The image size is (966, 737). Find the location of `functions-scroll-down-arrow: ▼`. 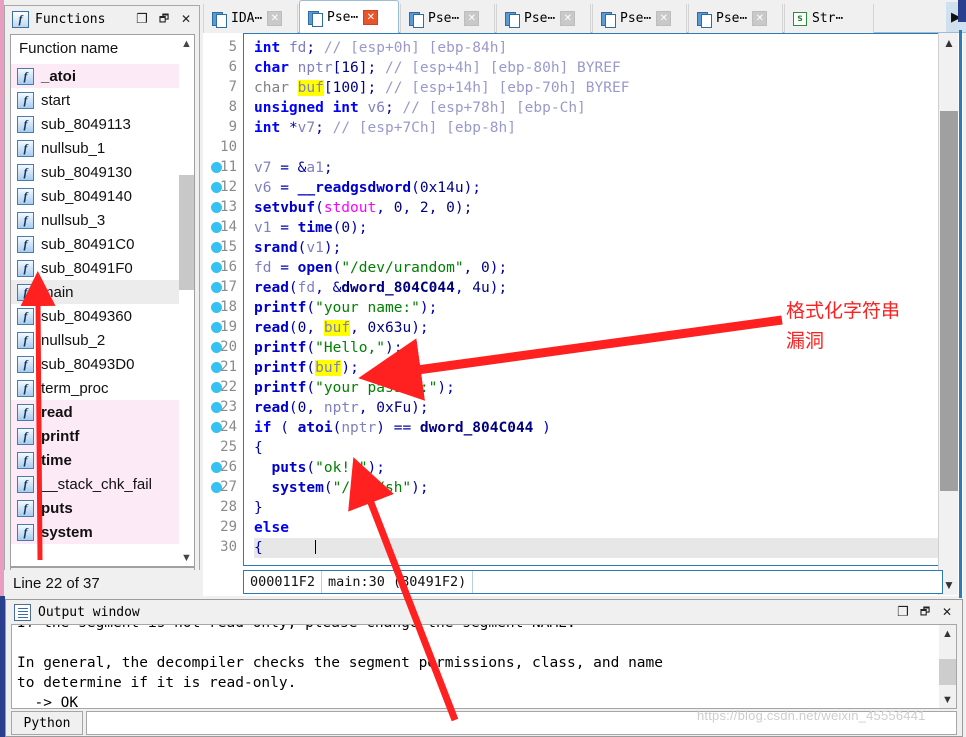

functions-scroll-down-arrow: ▼ is located at coordinates (186, 557).